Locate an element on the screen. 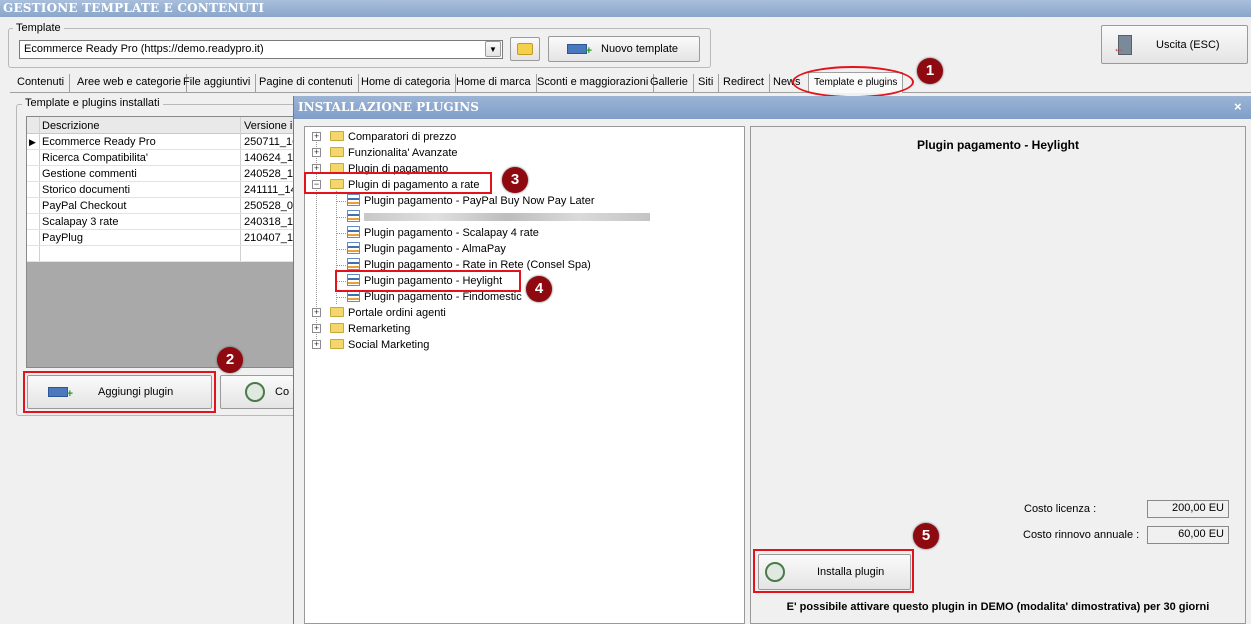  rate-folder-highlight is located at coordinates (398, 183).